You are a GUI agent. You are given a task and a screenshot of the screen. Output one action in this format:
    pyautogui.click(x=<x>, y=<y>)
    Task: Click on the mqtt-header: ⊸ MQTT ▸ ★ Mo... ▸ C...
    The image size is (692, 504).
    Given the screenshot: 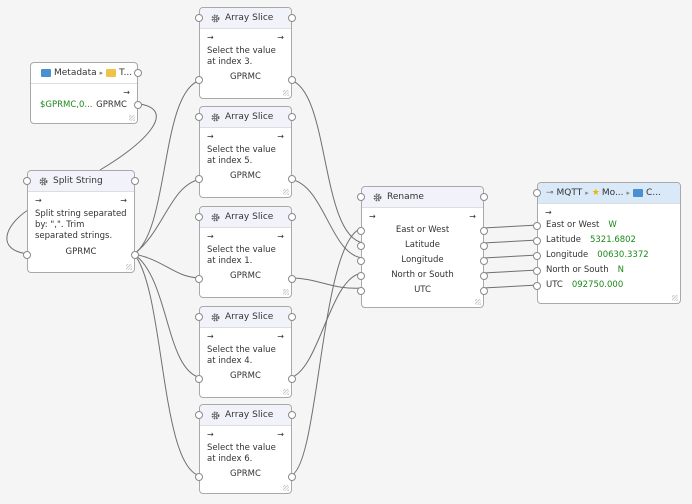 What is the action you would take?
    pyautogui.click(x=609, y=193)
    